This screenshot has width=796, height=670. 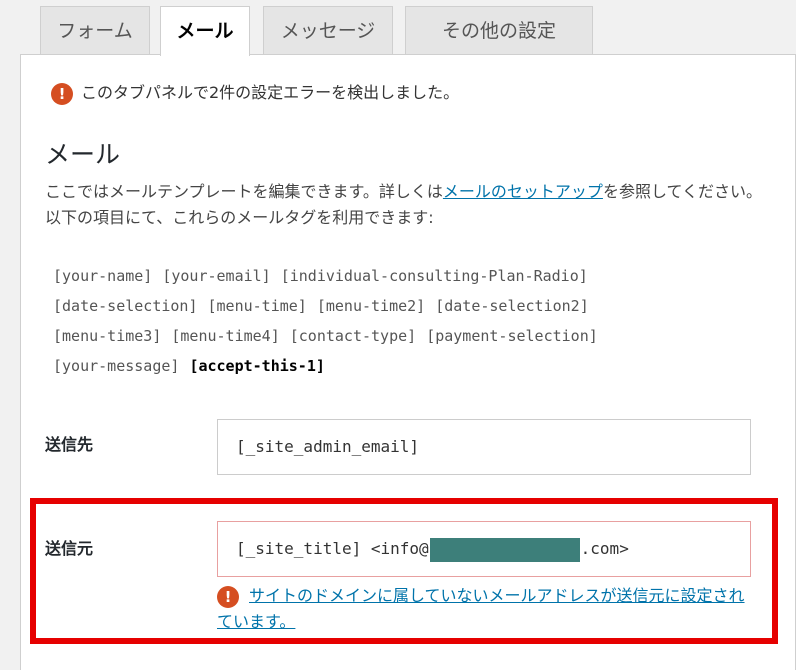 I want to click on to-label: 送信先, so click(x=69, y=444).